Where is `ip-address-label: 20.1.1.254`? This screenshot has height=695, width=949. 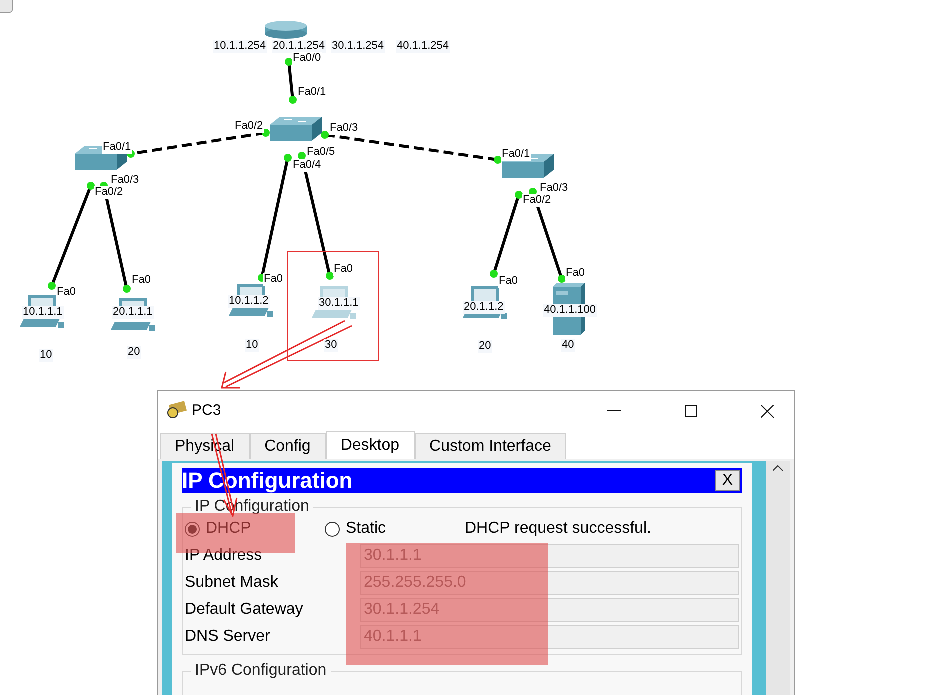
ip-address-label: 20.1.1.254 is located at coordinates (299, 46).